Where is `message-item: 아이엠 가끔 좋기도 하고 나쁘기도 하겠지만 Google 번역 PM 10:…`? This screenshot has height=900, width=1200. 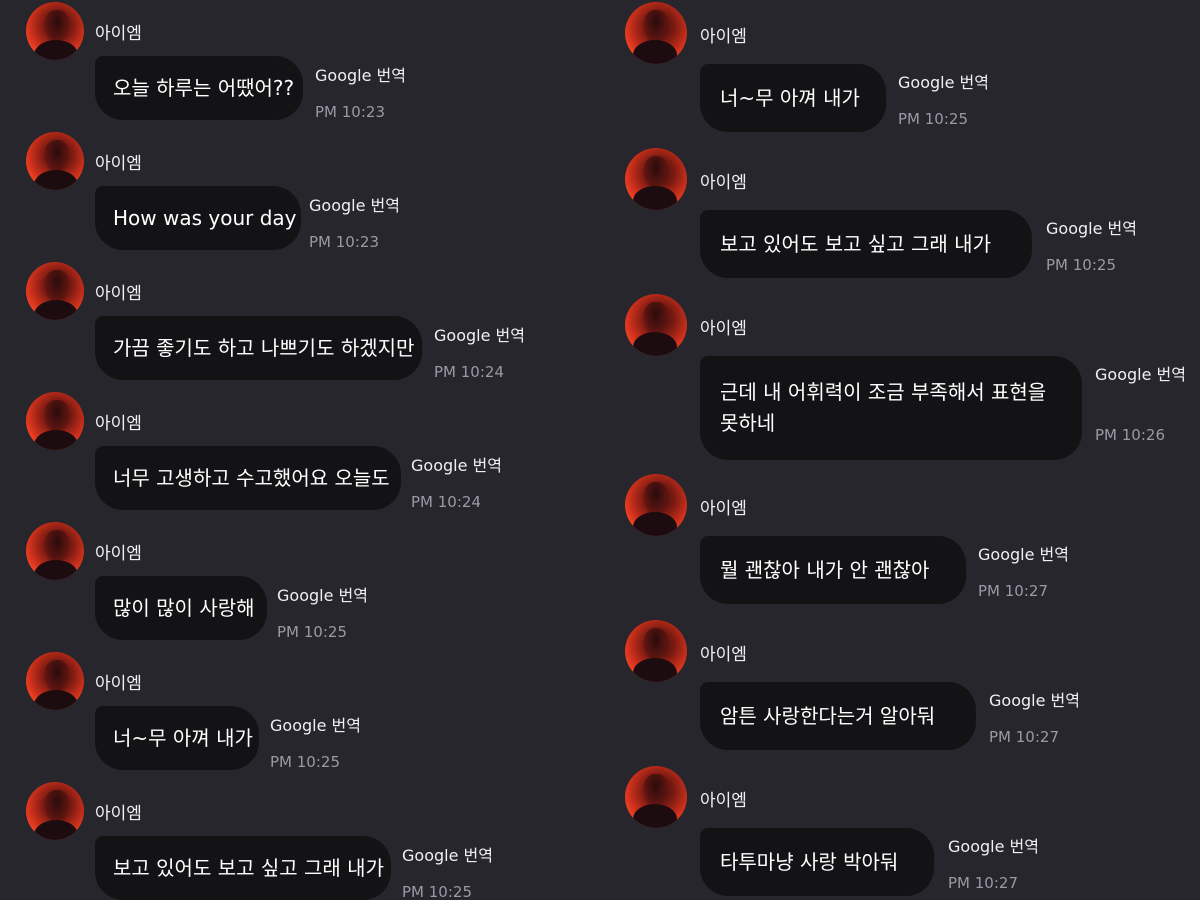
message-item: 아이엠 가끔 좋기도 하고 나쁘기도 하겠지만 Google 번역 PM 10:… is located at coordinates (300, 332).